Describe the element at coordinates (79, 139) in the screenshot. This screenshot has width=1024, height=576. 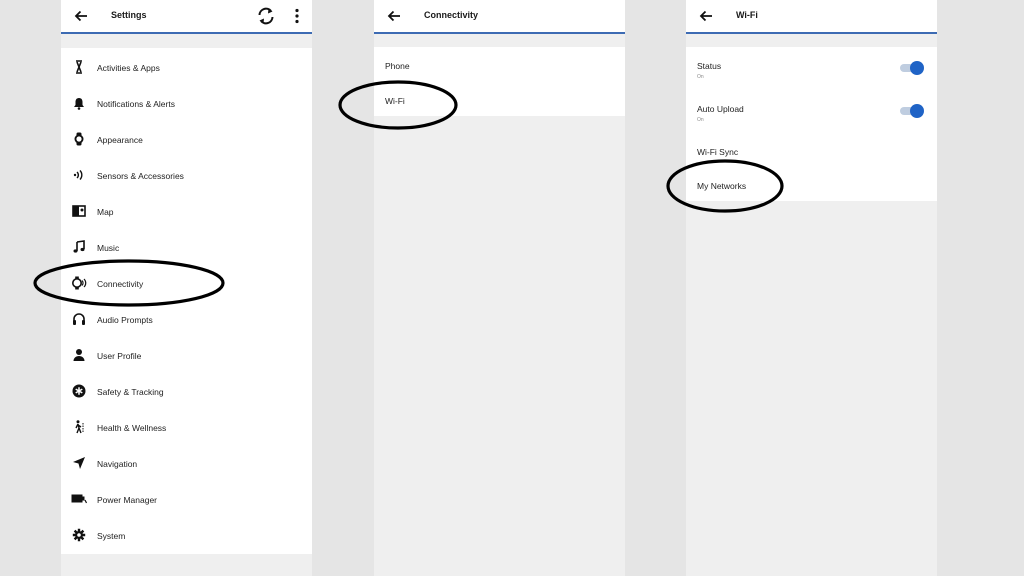
I see `watch-icon` at that location.